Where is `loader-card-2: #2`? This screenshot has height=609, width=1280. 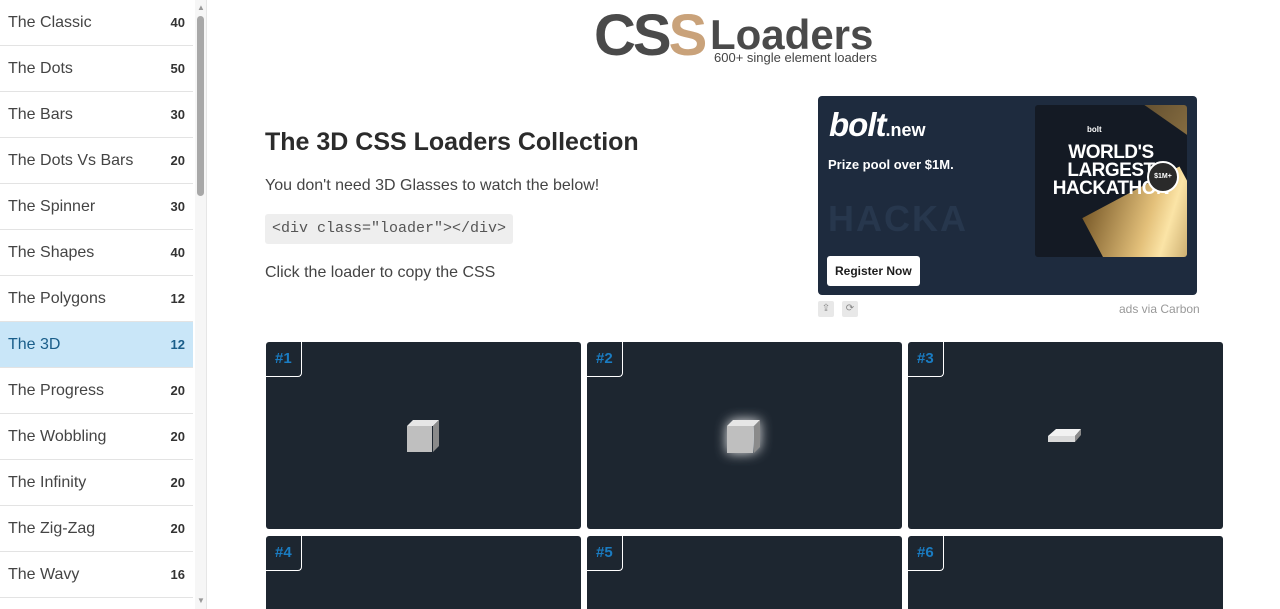 loader-card-2: #2 is located at coordinates (744, 435).